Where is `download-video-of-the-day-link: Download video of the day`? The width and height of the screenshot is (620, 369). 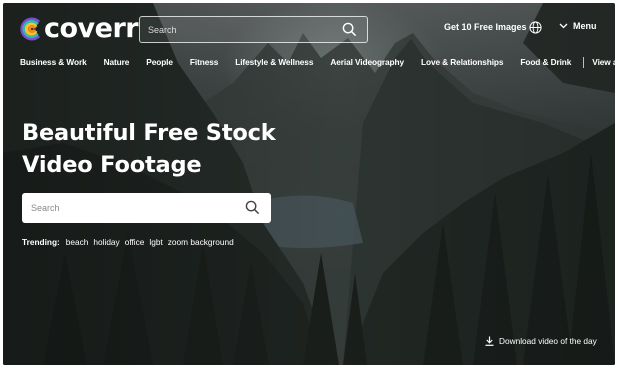 download-video-of-the-day-link: Download video of the day is located at coordinates (541, 341).